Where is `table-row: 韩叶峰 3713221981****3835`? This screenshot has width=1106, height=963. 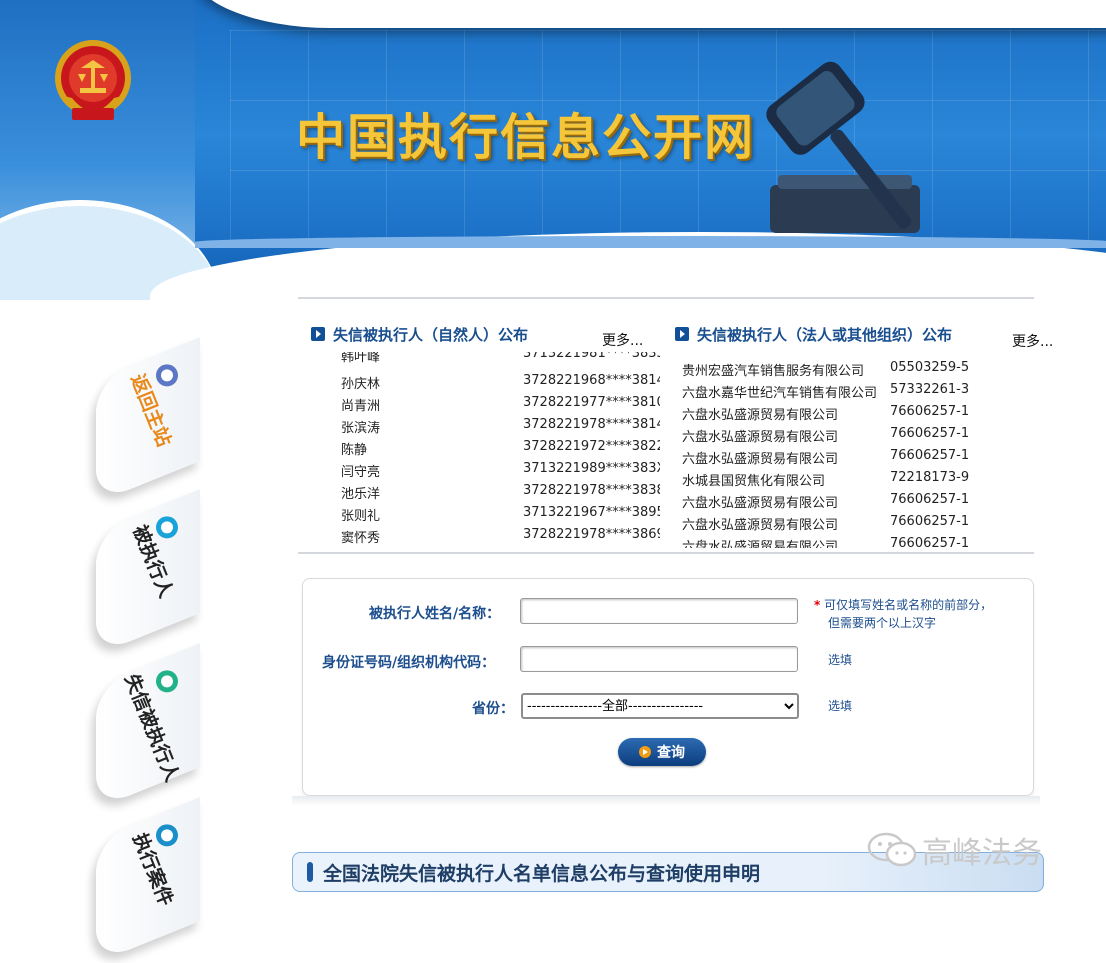 table-row: 韩叶峰 3713221981****3835 is located at coordinates (495, 360).